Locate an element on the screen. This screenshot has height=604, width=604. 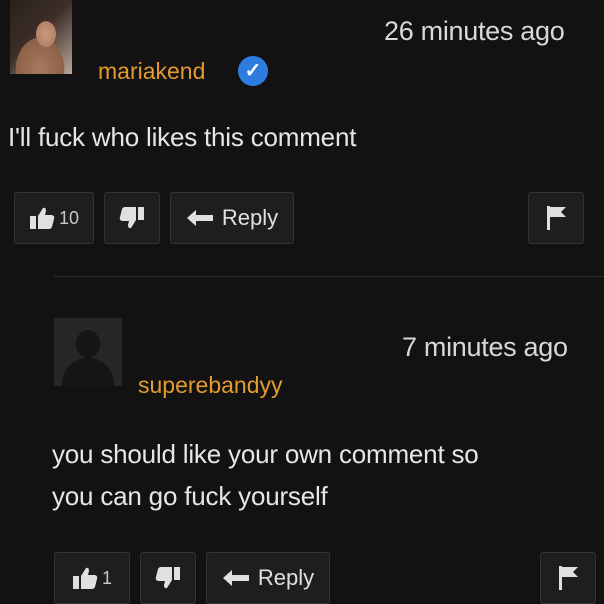
comment-timestamp: 26 minutes ago is located at coordinates (474, 31).